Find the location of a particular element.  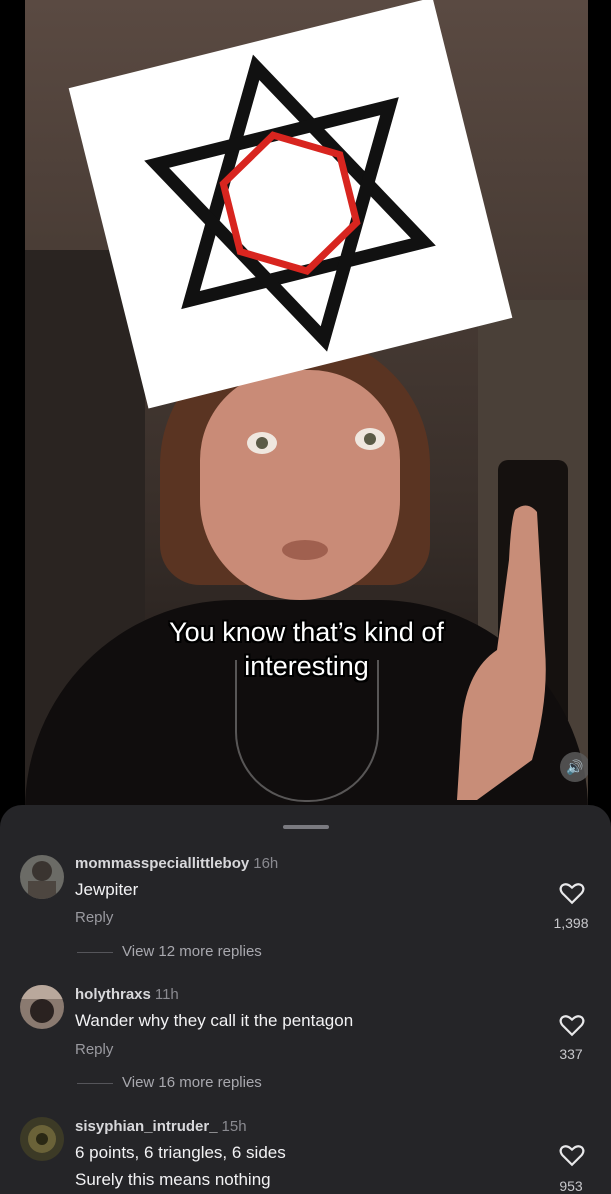

video-caption-line1: You know that’s kind of is located at coordinates (306, 632).